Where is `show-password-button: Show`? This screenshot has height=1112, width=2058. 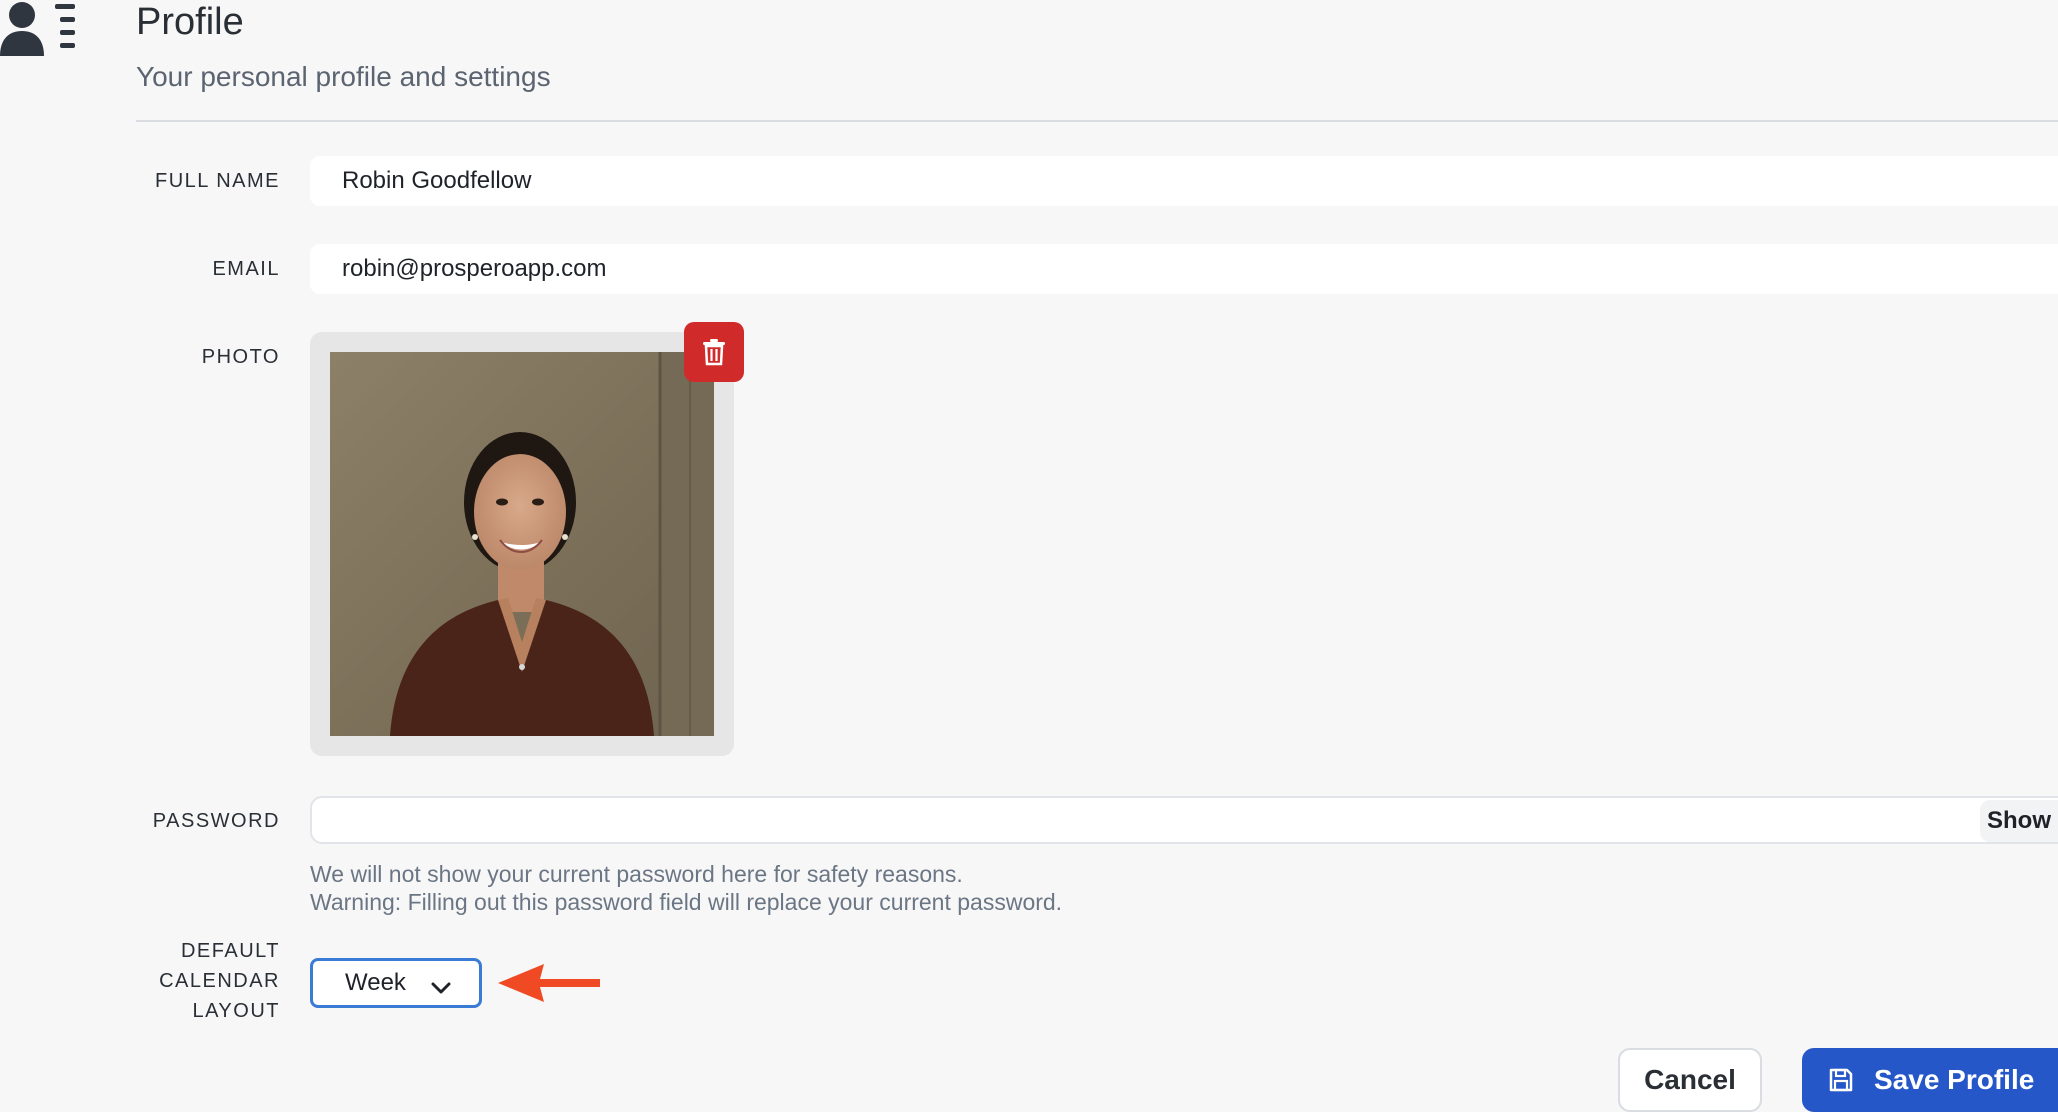 show-password-button: Show is located at coordinates (2019, 821).